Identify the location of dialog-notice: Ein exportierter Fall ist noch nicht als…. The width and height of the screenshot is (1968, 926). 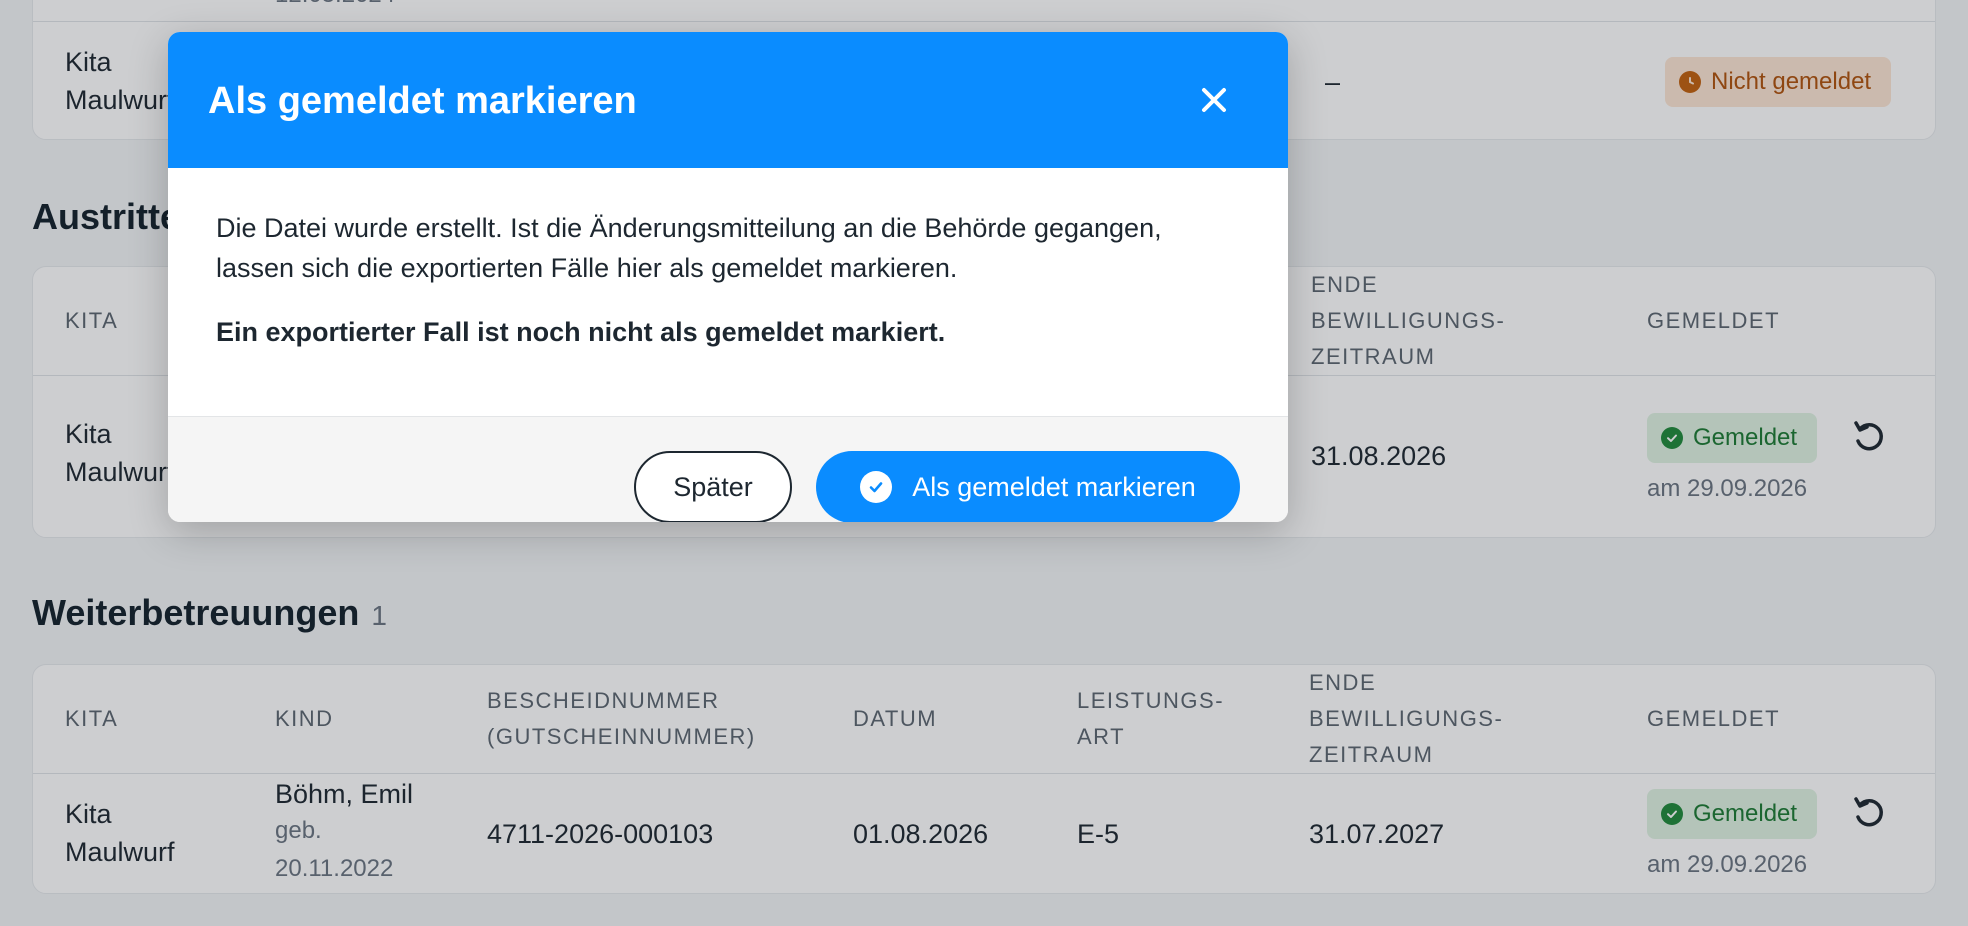
(581, 332).